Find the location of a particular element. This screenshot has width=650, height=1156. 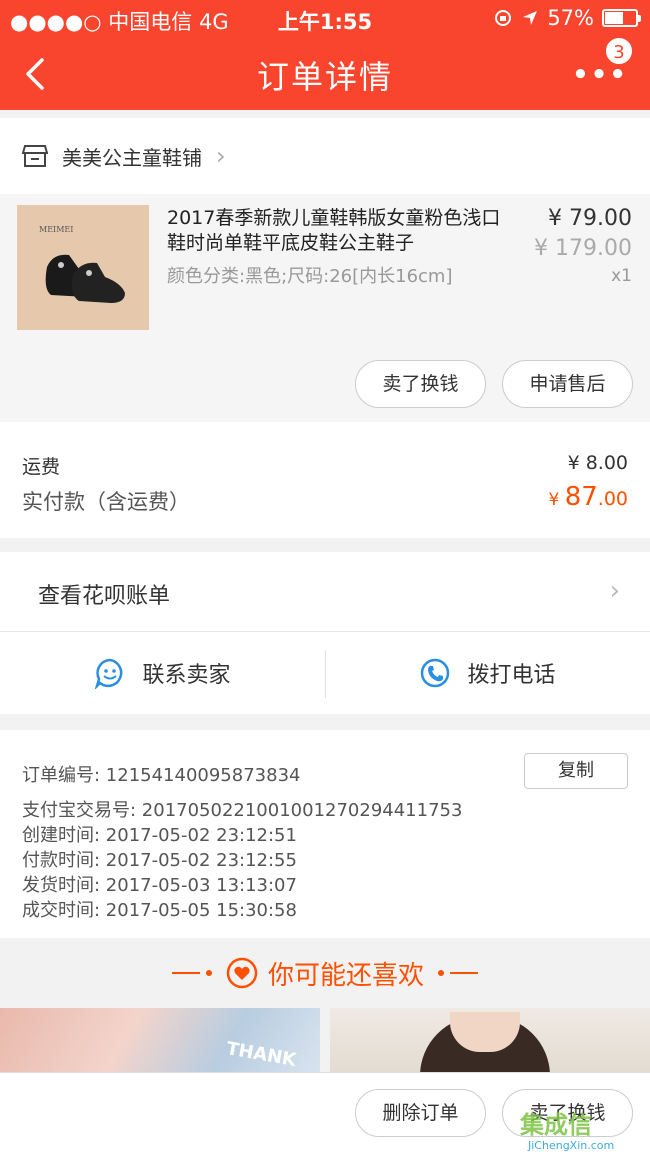

huabei-label: 查看花呗账单 is located at coordinates (104, 596).